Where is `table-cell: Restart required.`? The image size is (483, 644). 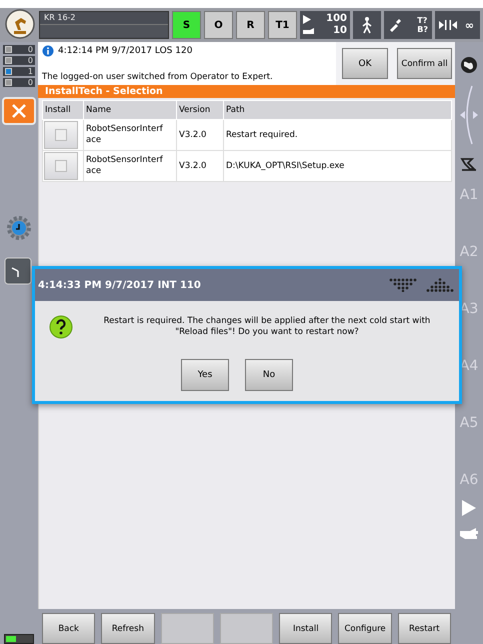
table-cell: Restart required. is located at coordinates (338, 135).